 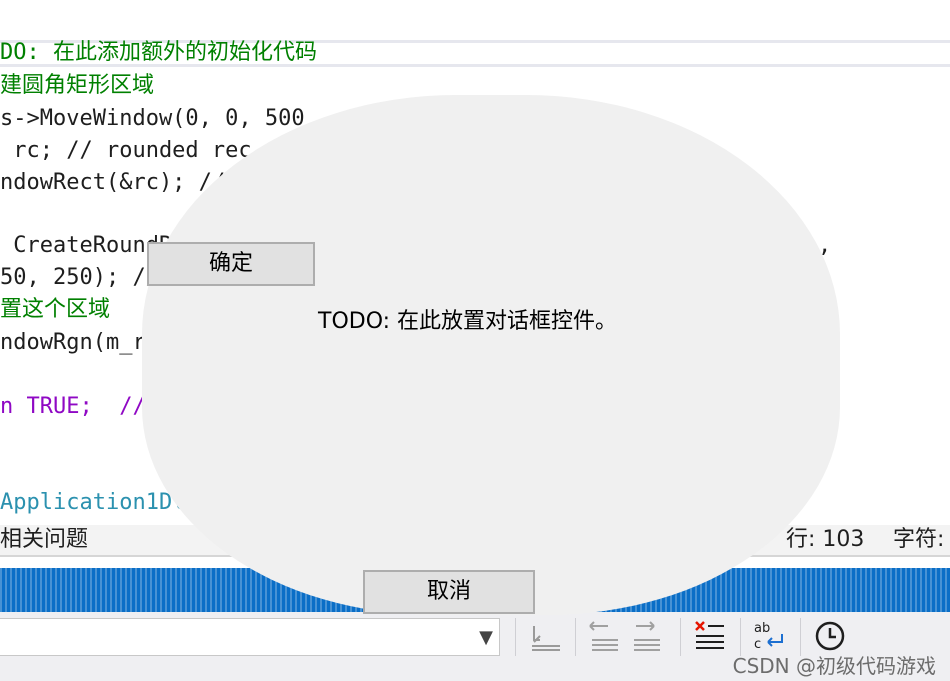 What do you see at coordinates (158, 52) in the screenshot?
I see `code-line: DO: 在此添加额外的初始化代码` at bounding box center [158, 52].